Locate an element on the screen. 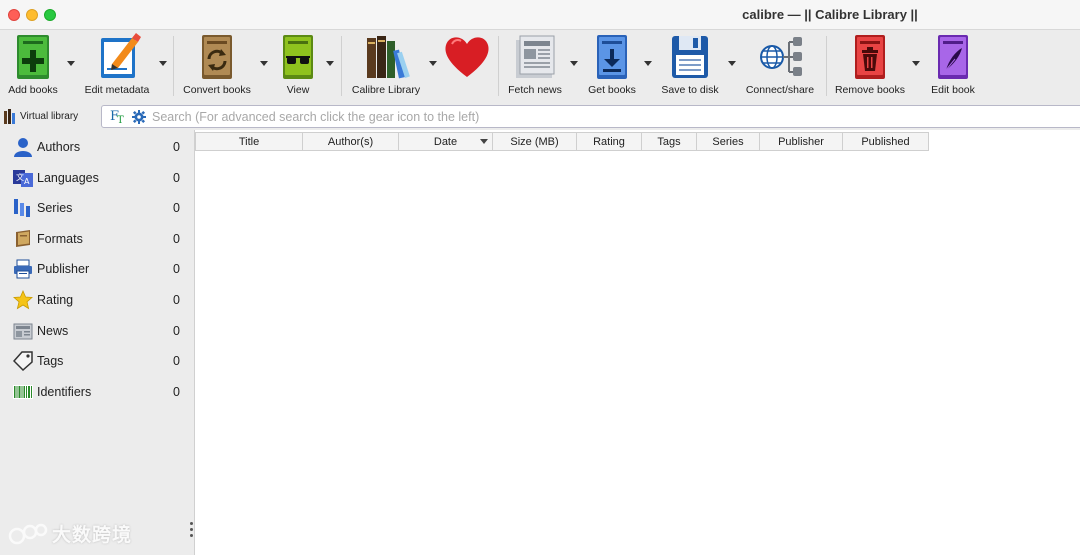 This screenshot has width=1080, height=555. heart-icon is located at coordinates (467, 57).